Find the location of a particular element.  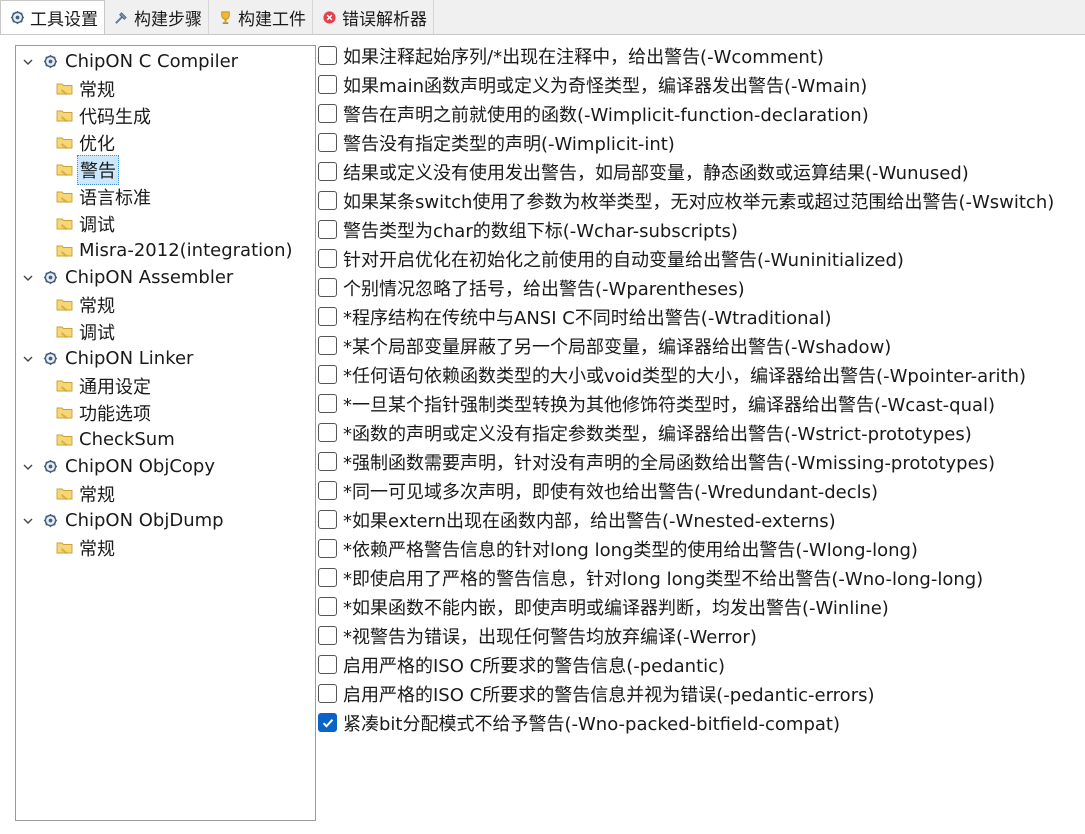

tree-category-node: CheckSum is located at coordinates (116, 439).